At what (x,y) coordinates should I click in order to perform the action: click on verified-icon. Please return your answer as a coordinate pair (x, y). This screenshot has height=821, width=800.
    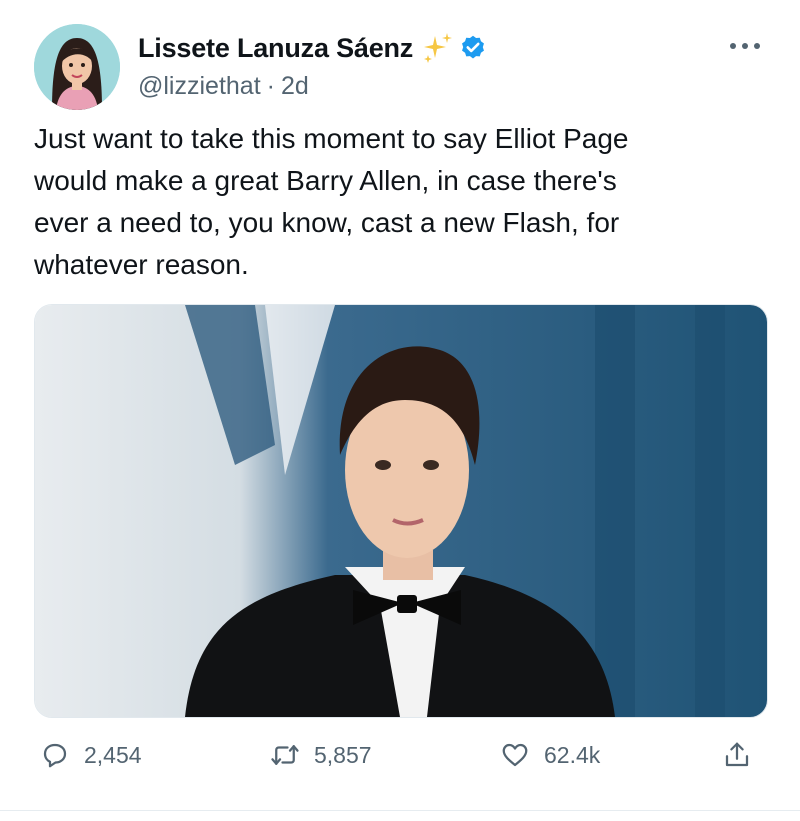
    Looking at the image, I should click on (473, 47).